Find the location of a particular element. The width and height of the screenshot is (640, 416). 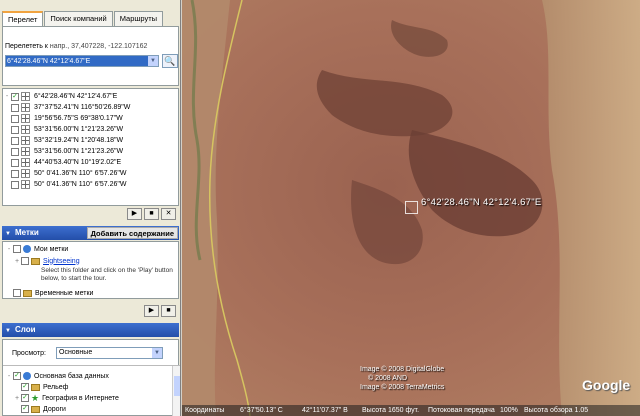

list-item: 19°56'56.75"S 69°38'0.17"W is located at coordinates (63, 118).